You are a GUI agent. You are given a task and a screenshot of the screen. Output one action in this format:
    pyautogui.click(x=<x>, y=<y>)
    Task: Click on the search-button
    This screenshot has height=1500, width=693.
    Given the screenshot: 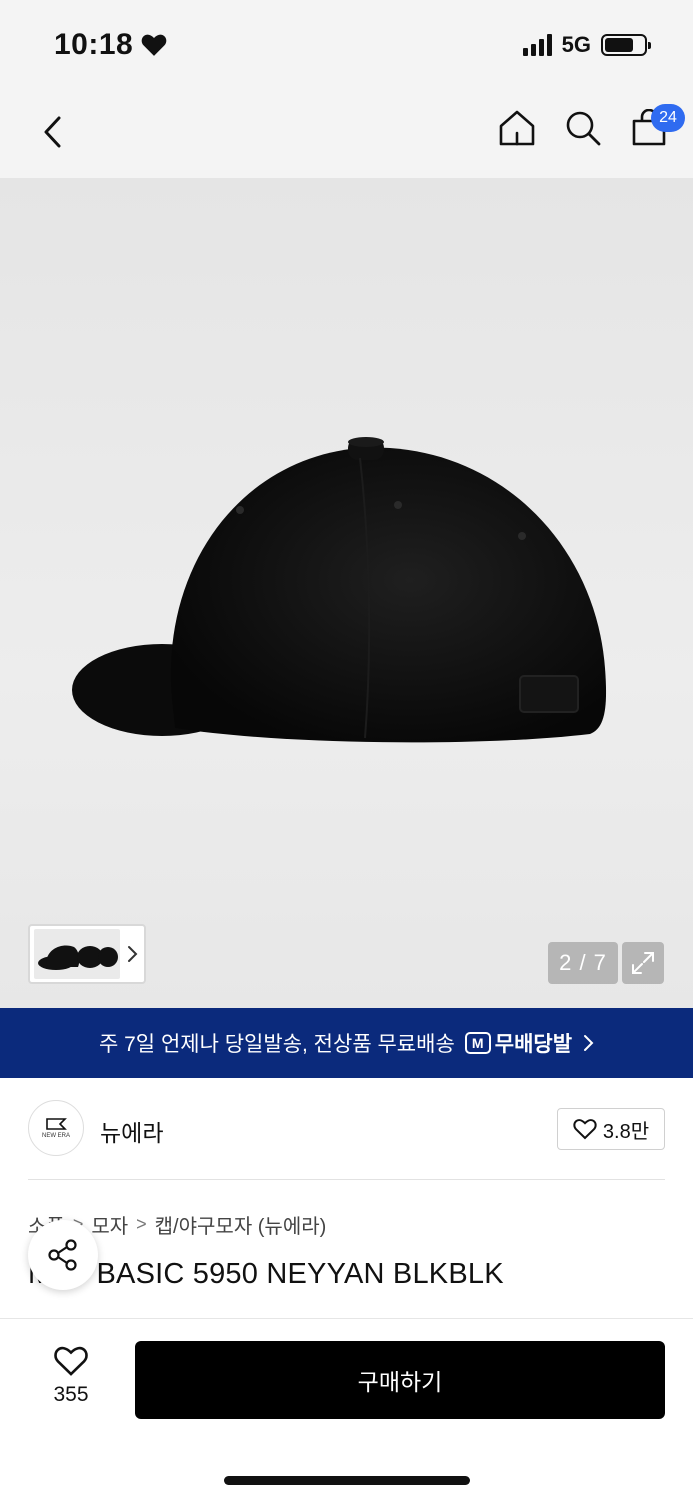 What is the action you would take?
    pyautogui.click(x=583, y=128)
    